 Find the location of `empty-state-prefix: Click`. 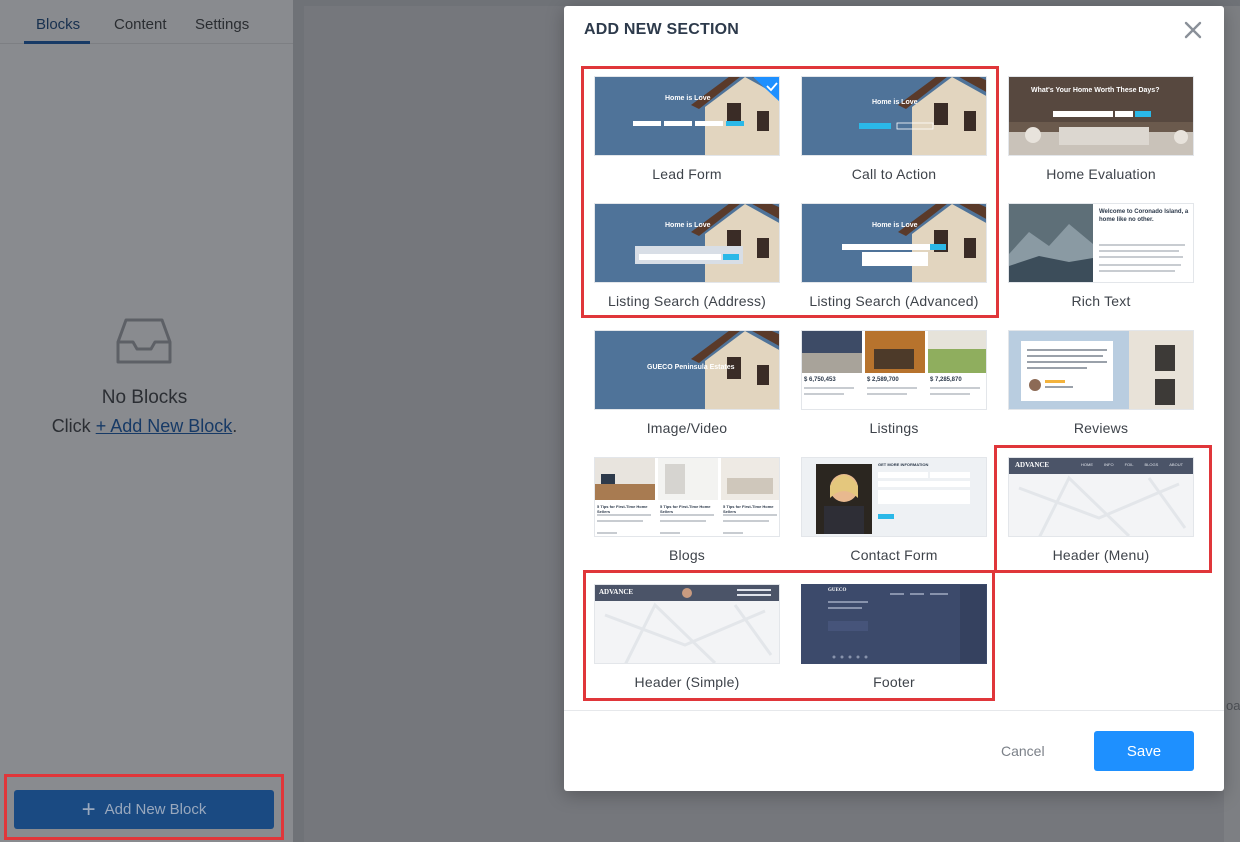

empty-state-prefix: Click is located at coordinates (71, 426).